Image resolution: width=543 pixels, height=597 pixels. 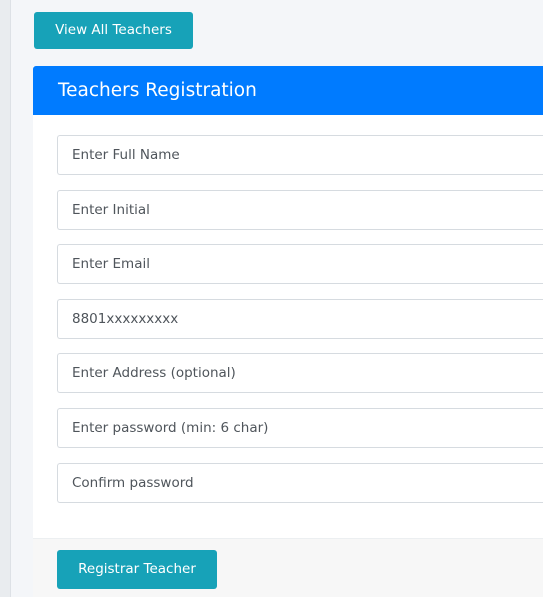 I want to click on left-sidebar-edge, so click(x=5, y=298).